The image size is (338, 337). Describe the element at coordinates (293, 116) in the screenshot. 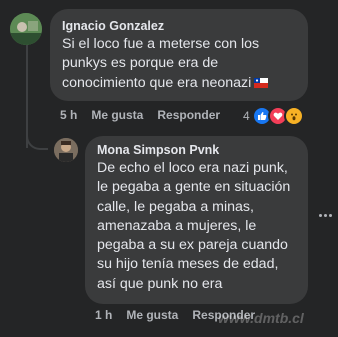

I see `wow-icon` at that location.